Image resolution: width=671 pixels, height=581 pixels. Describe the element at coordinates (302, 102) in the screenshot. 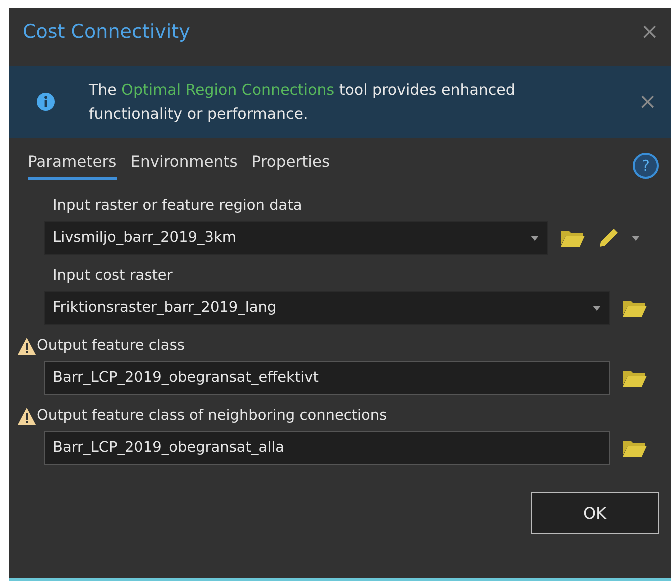

I see `info-message: The Optimal Region Connections tool provides enhanced functionality or performance.` at that location.